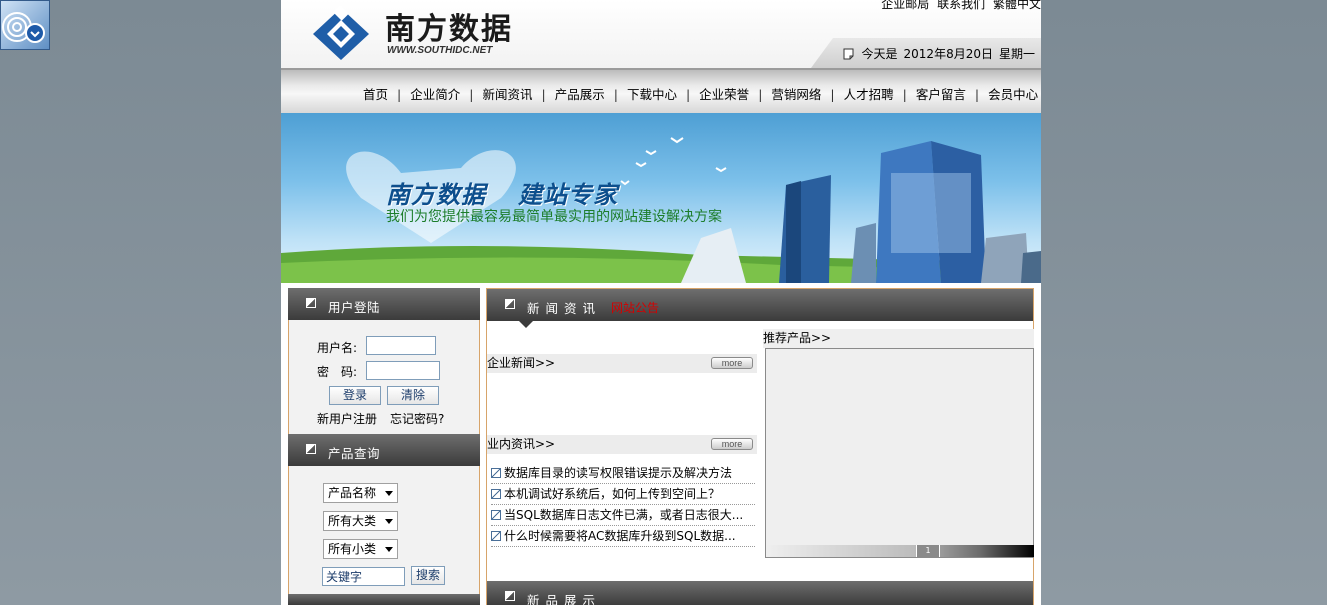  I want to click on industry-news-more-button: more, so click(732, 444).